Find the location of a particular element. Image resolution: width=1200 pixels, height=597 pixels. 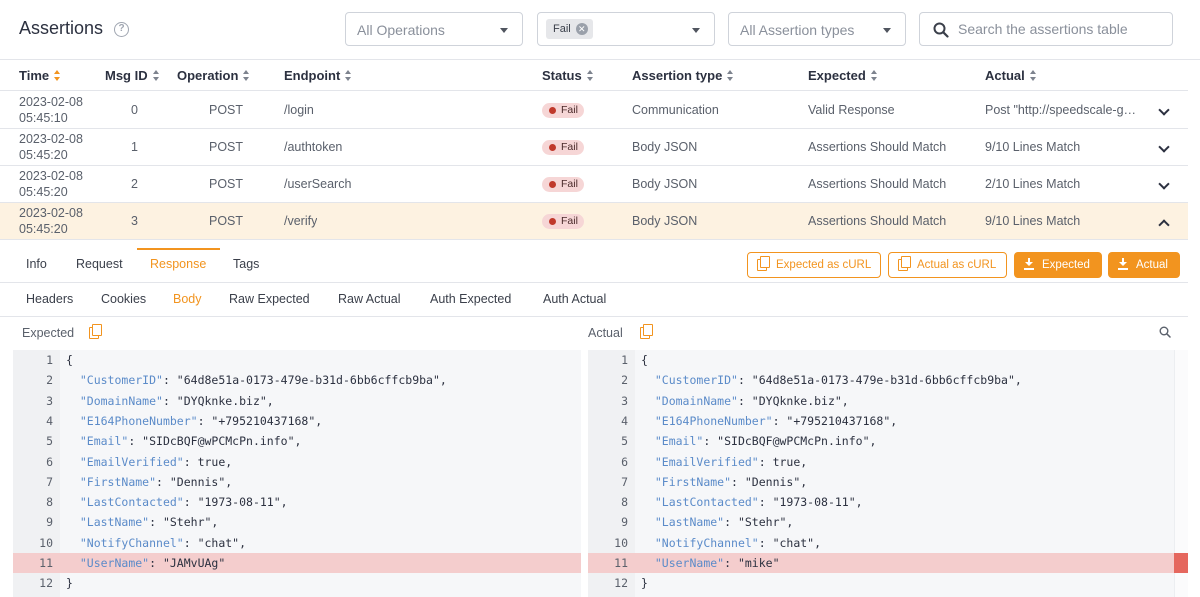

download-actual-button: Actual is located at coordinates (1144, 265).